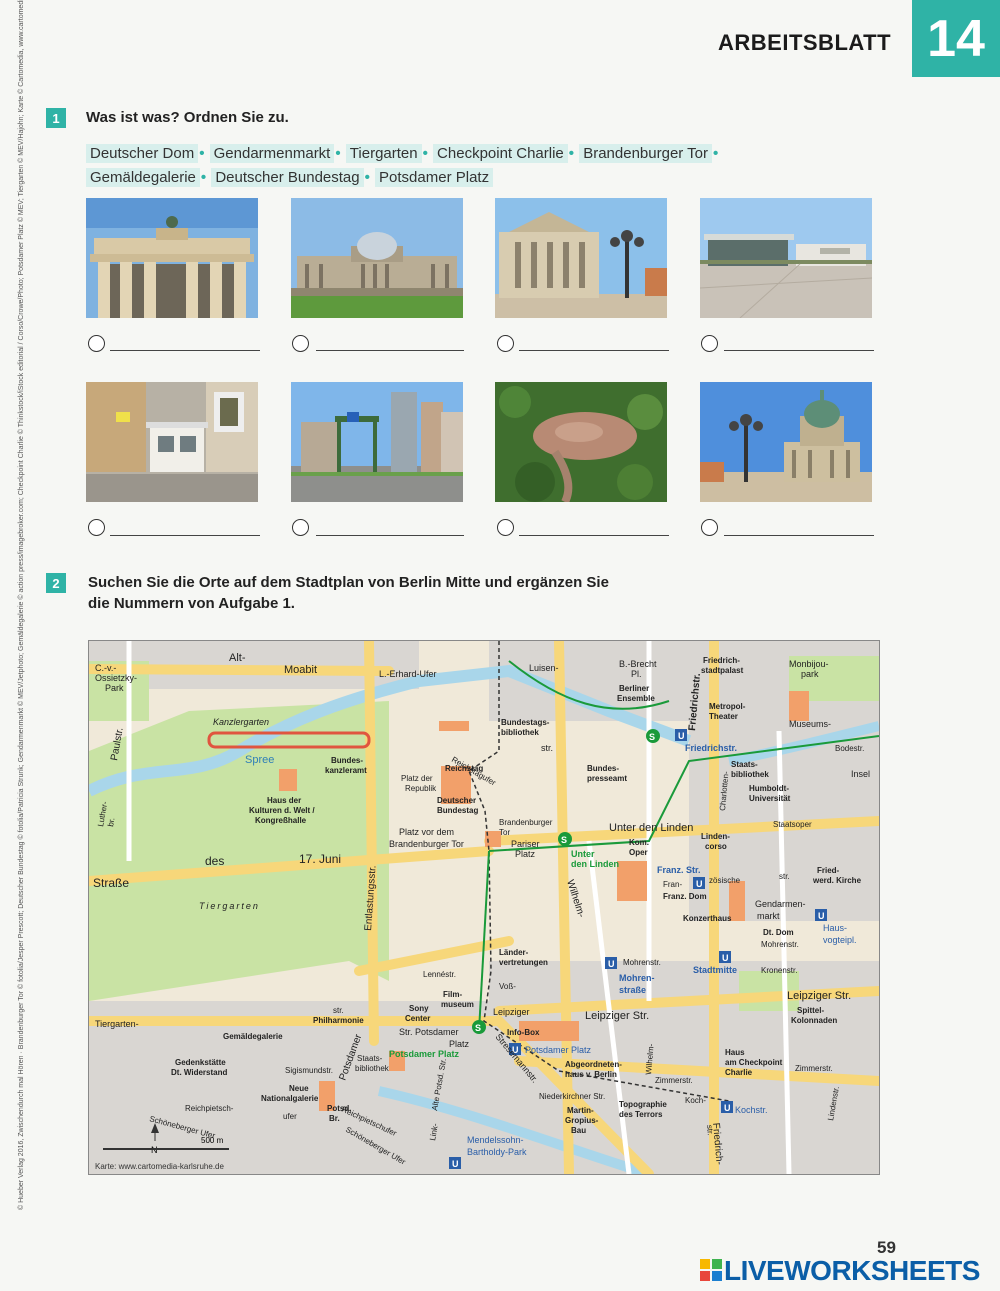 The width and height of the screenshot is (1000, 1291). I want to click on brandenburger-tor-photo, so click(172, 258).